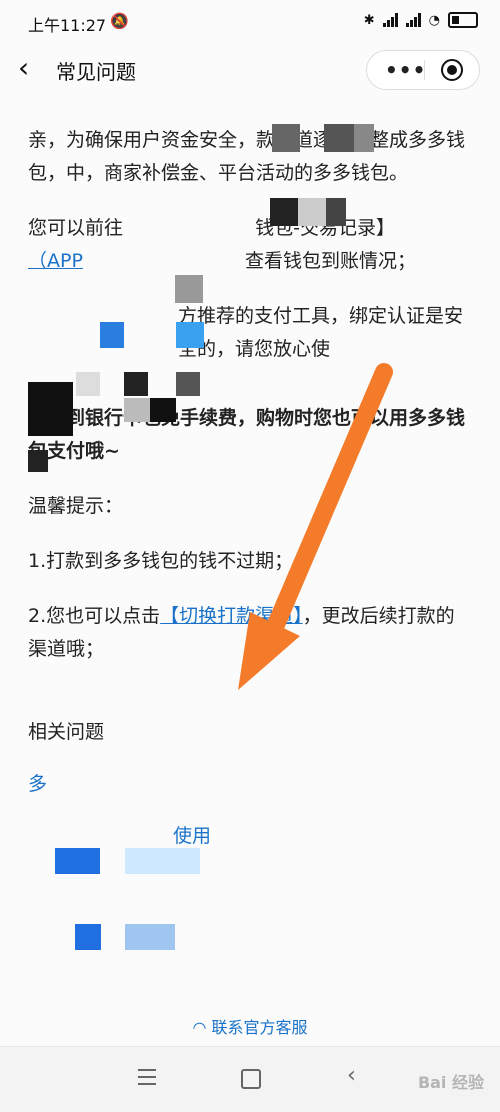 This screenshot has width=500, height=1112. I want to click on app-link: （APP, so click(55, 261).